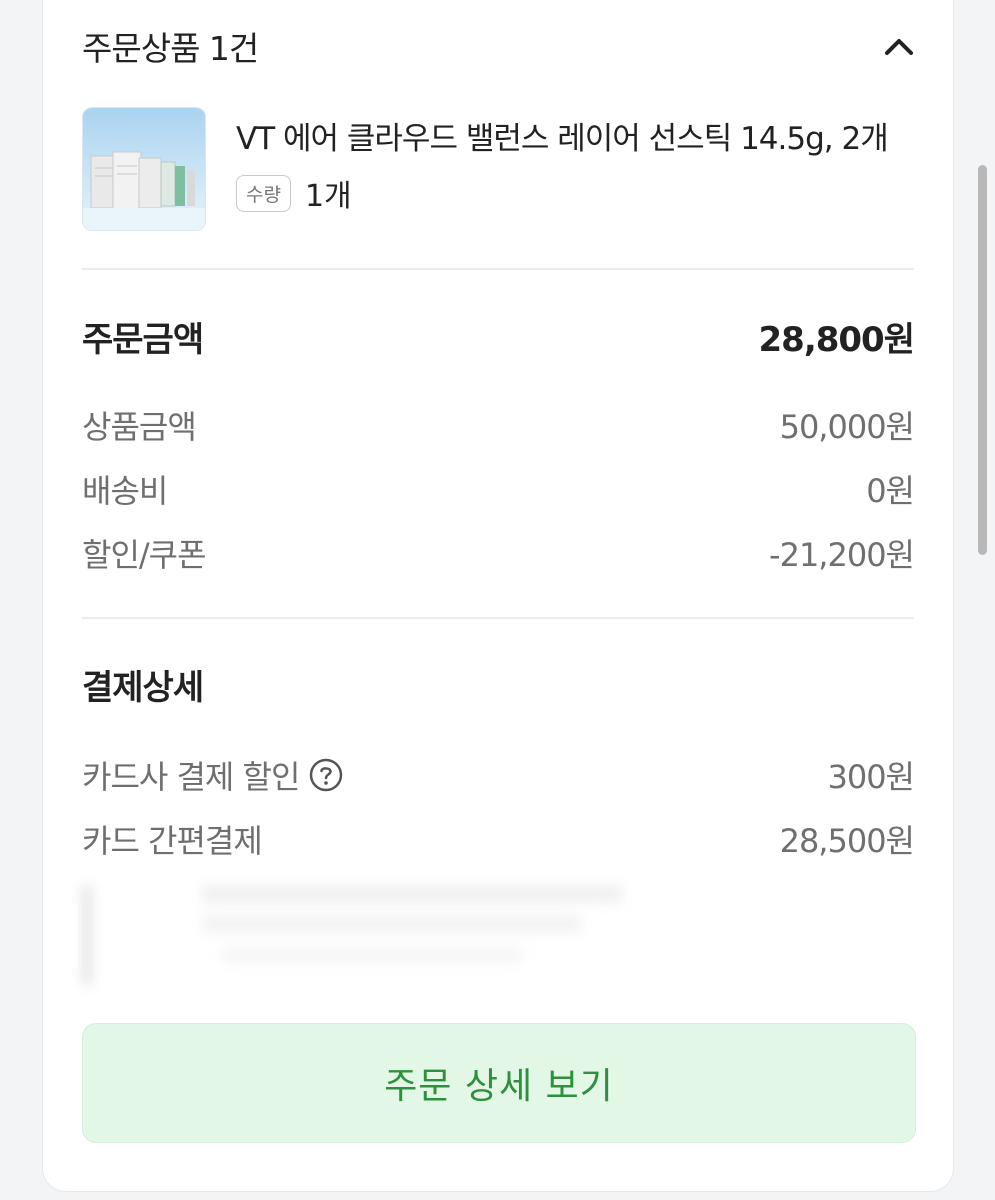  Describe the element at coordinates (847, 841) in the screenshot. I see `payment-row-value: 28,500원` at that location.